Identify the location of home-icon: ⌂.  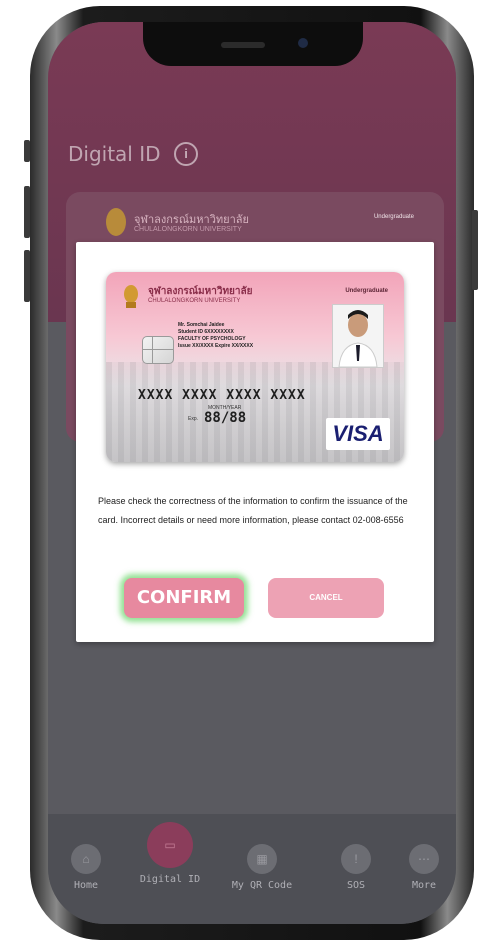
(86, 859).